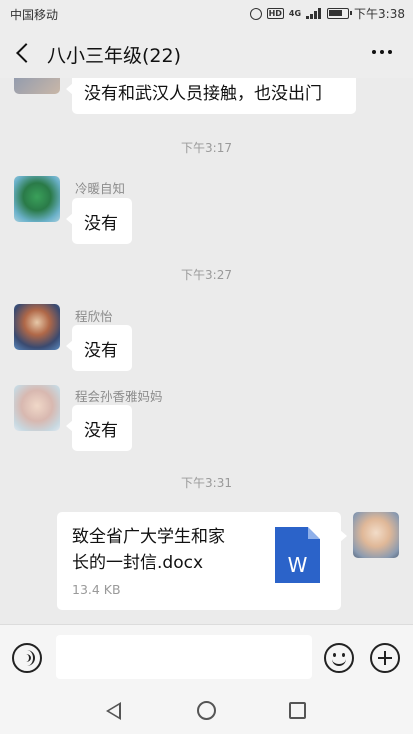 This screenshot has width=413, height=734. Describe the element at coordinates (206, 148) in the screenshot. I see `message-timestamp: 下午3:17` at that location.